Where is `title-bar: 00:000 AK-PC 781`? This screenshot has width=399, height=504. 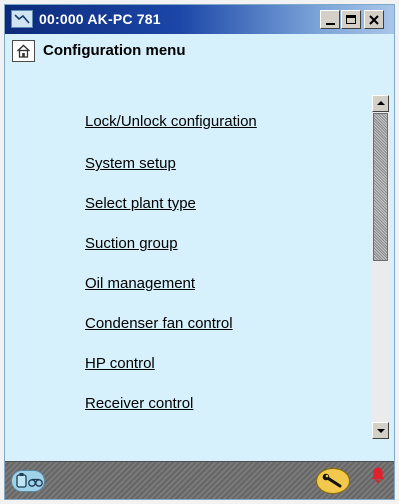 title-bar: 00:000 AK-PC 781 is located at coordinates (199, 19).